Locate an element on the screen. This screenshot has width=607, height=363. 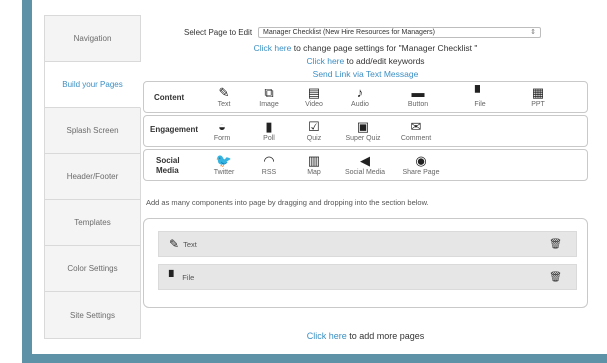
component-map: ▥ Map is located at coordinates (314, 164).